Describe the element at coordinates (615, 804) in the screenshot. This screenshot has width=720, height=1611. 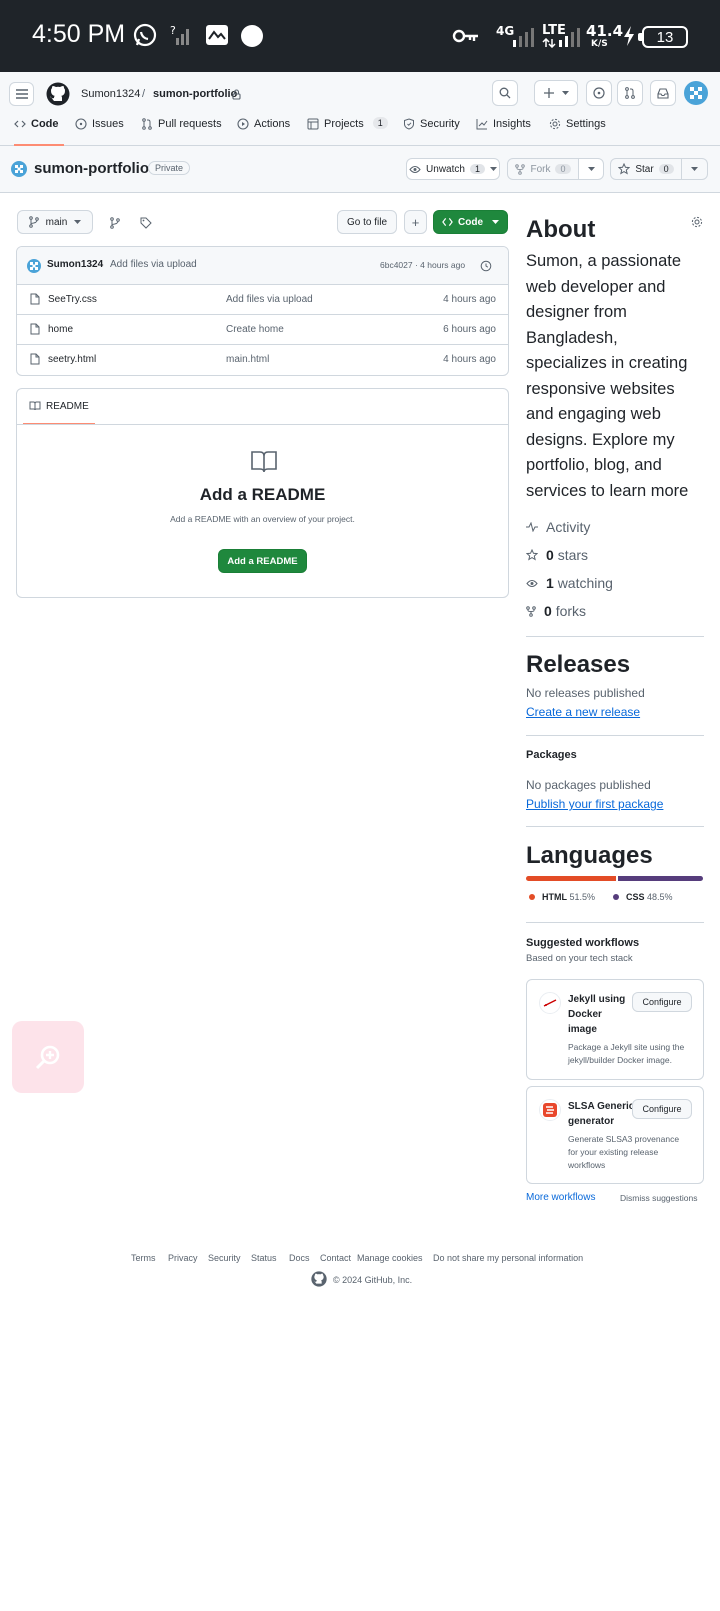
I see `publish-package-link: Publish your first package` at that location.